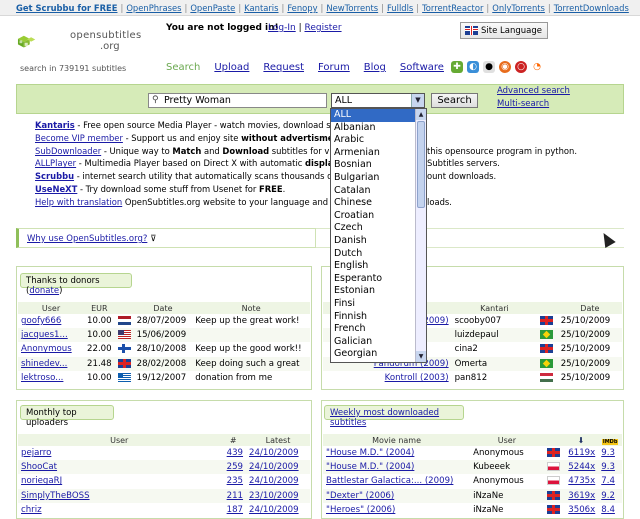 Image resolution: width=640 pixels, height=519 pixels. What do you see at coordinates (334, 67) in the screenshot?
I see `nav-forum: Forum` at bounding box center [334, 67].